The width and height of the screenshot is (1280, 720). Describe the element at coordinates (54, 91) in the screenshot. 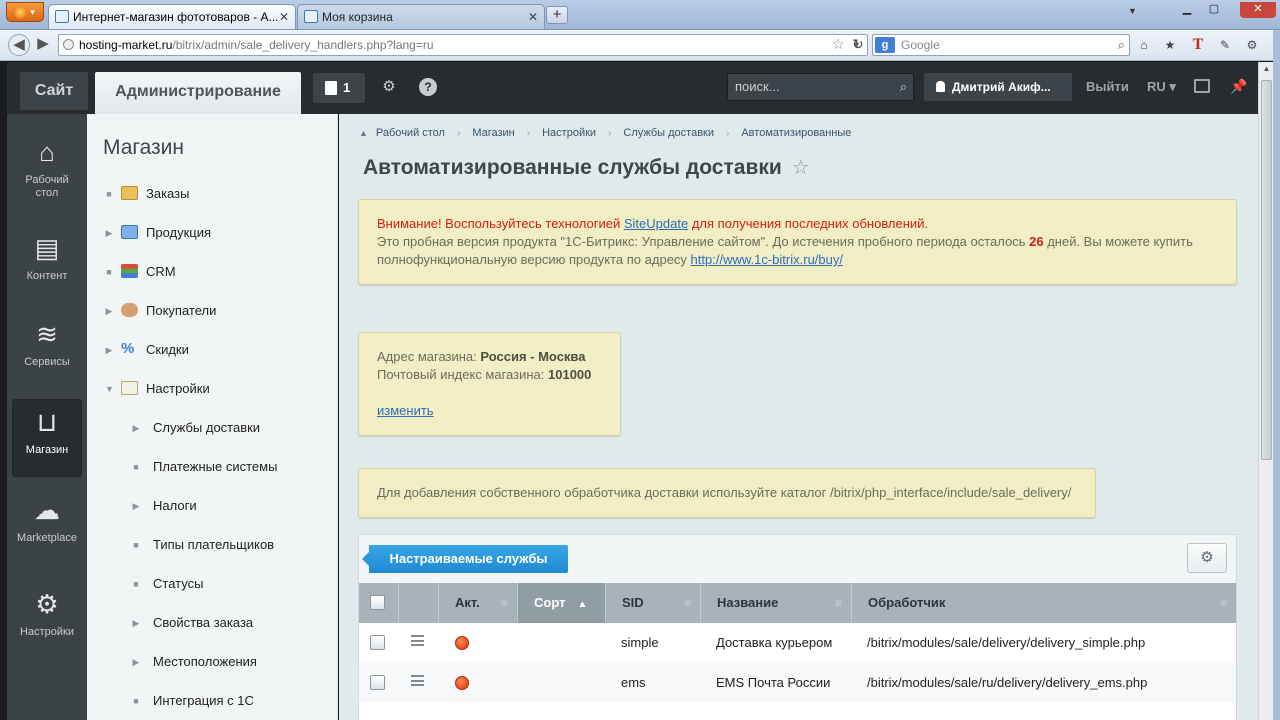

I see `site-mode-button: Сайт` at that location.